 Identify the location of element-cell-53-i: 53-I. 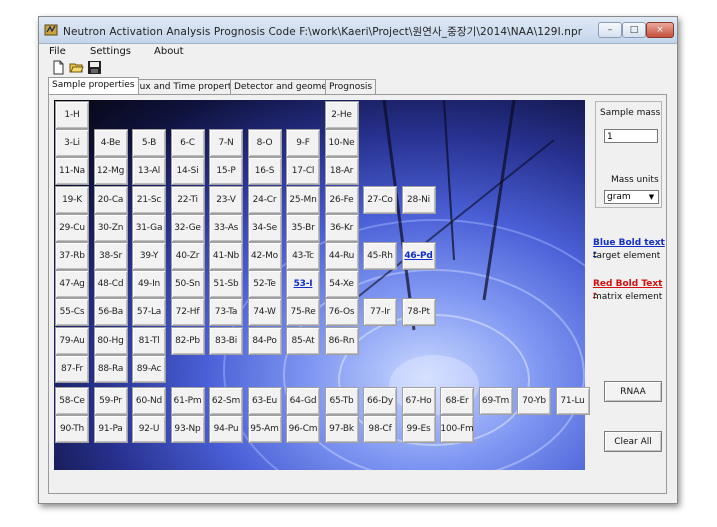
(303, 284).